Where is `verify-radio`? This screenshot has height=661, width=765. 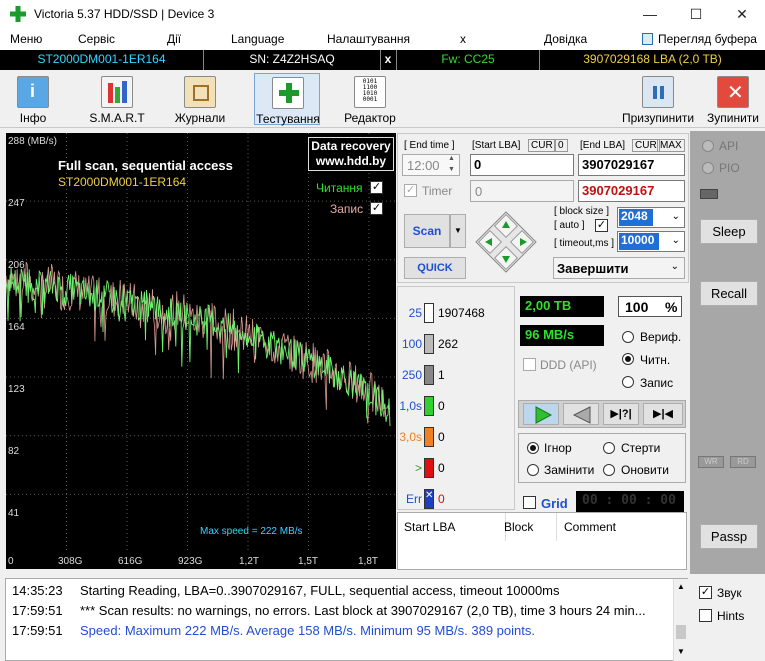
verify-radio is located at coordinates (628, 337).